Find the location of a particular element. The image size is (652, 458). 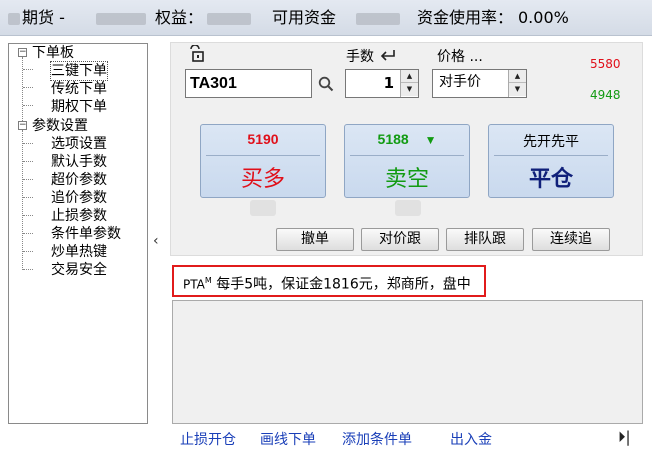

tree-item-three-key-order: 三键下单 is located at coordinates (79, 71).